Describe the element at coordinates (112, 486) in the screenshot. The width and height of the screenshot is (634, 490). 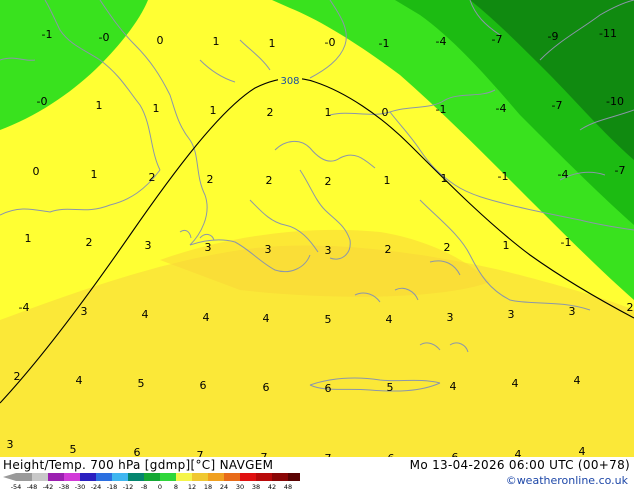
I see `legend-tick: -18` at that location.